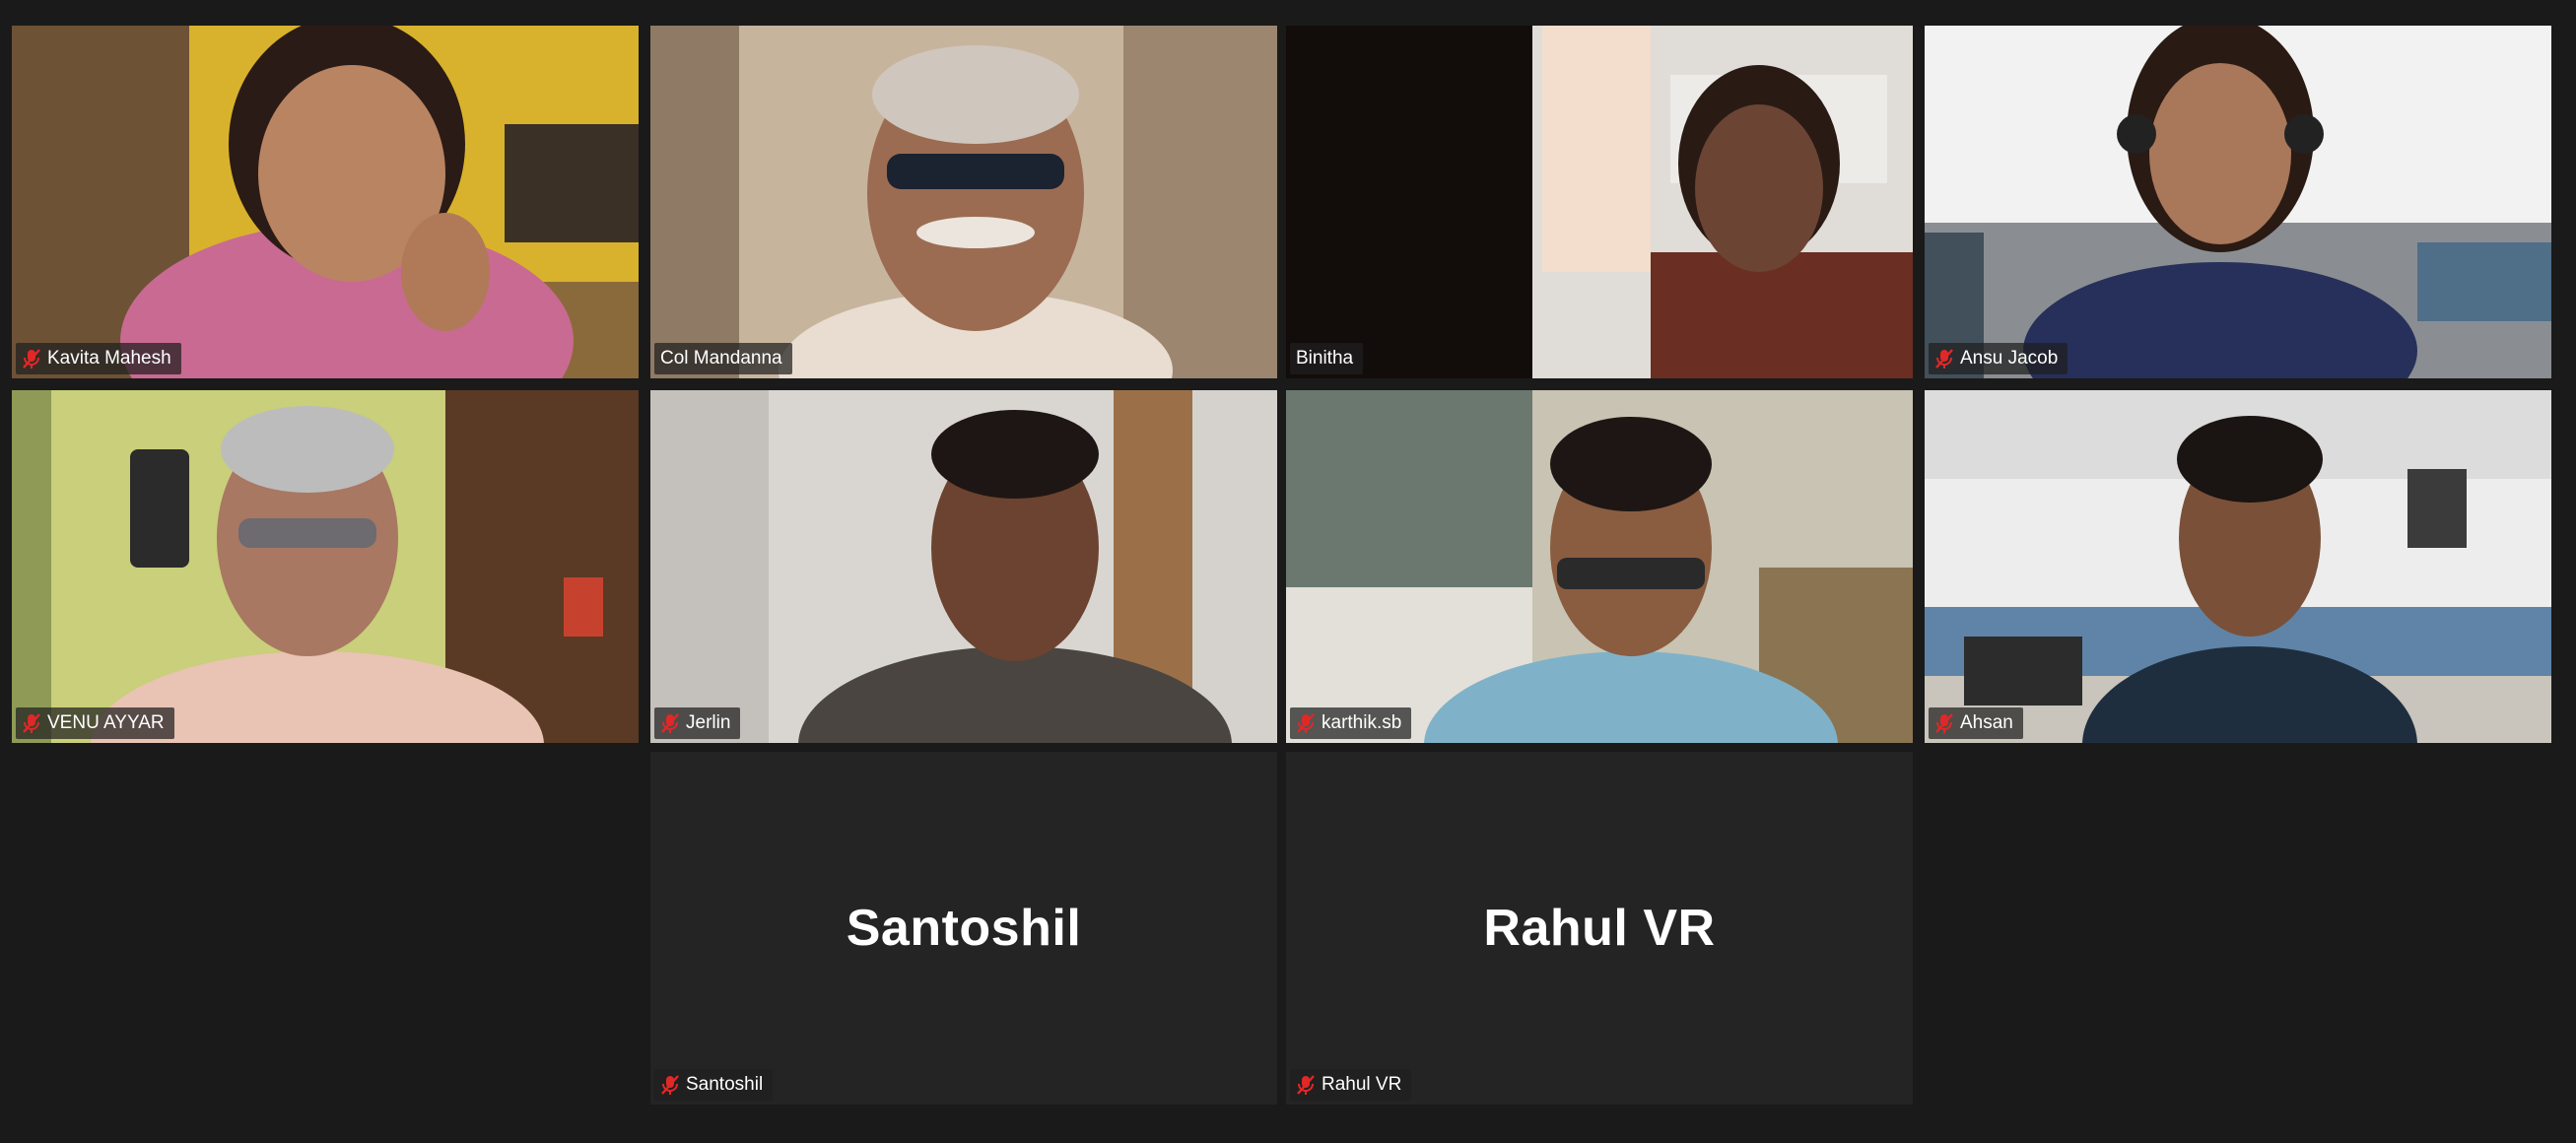 The height and width of the screenshot is (1143, 2576). I want to click on participant-name: karthik.sb, so click(1362, 722).